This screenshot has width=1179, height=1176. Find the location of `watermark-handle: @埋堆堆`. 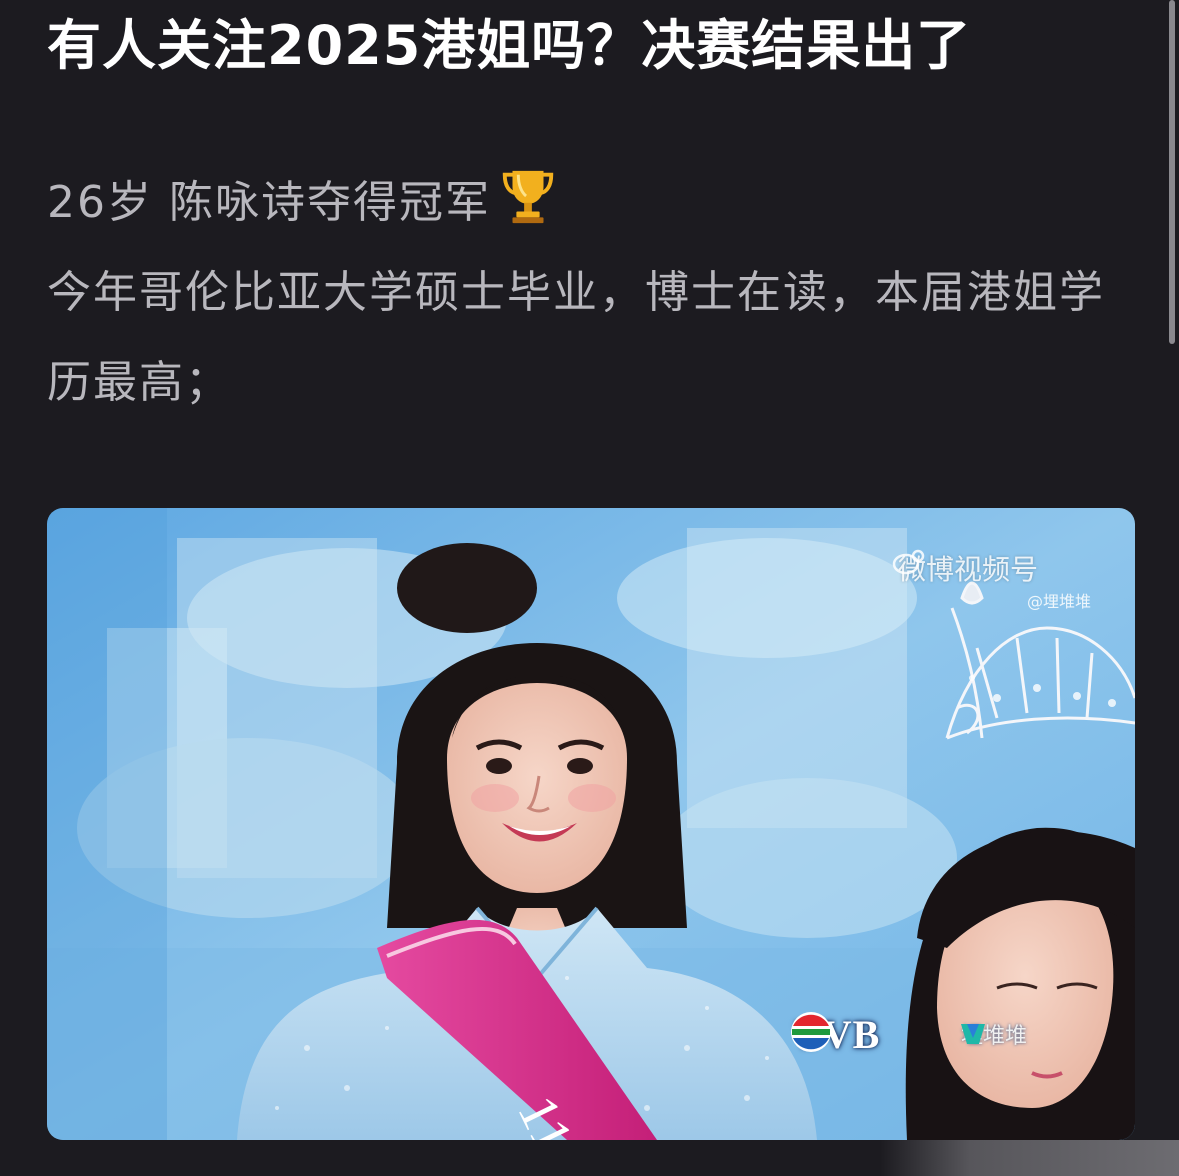

watermark-handle: @埋堆堆 is located at coordinates (1059, 601).